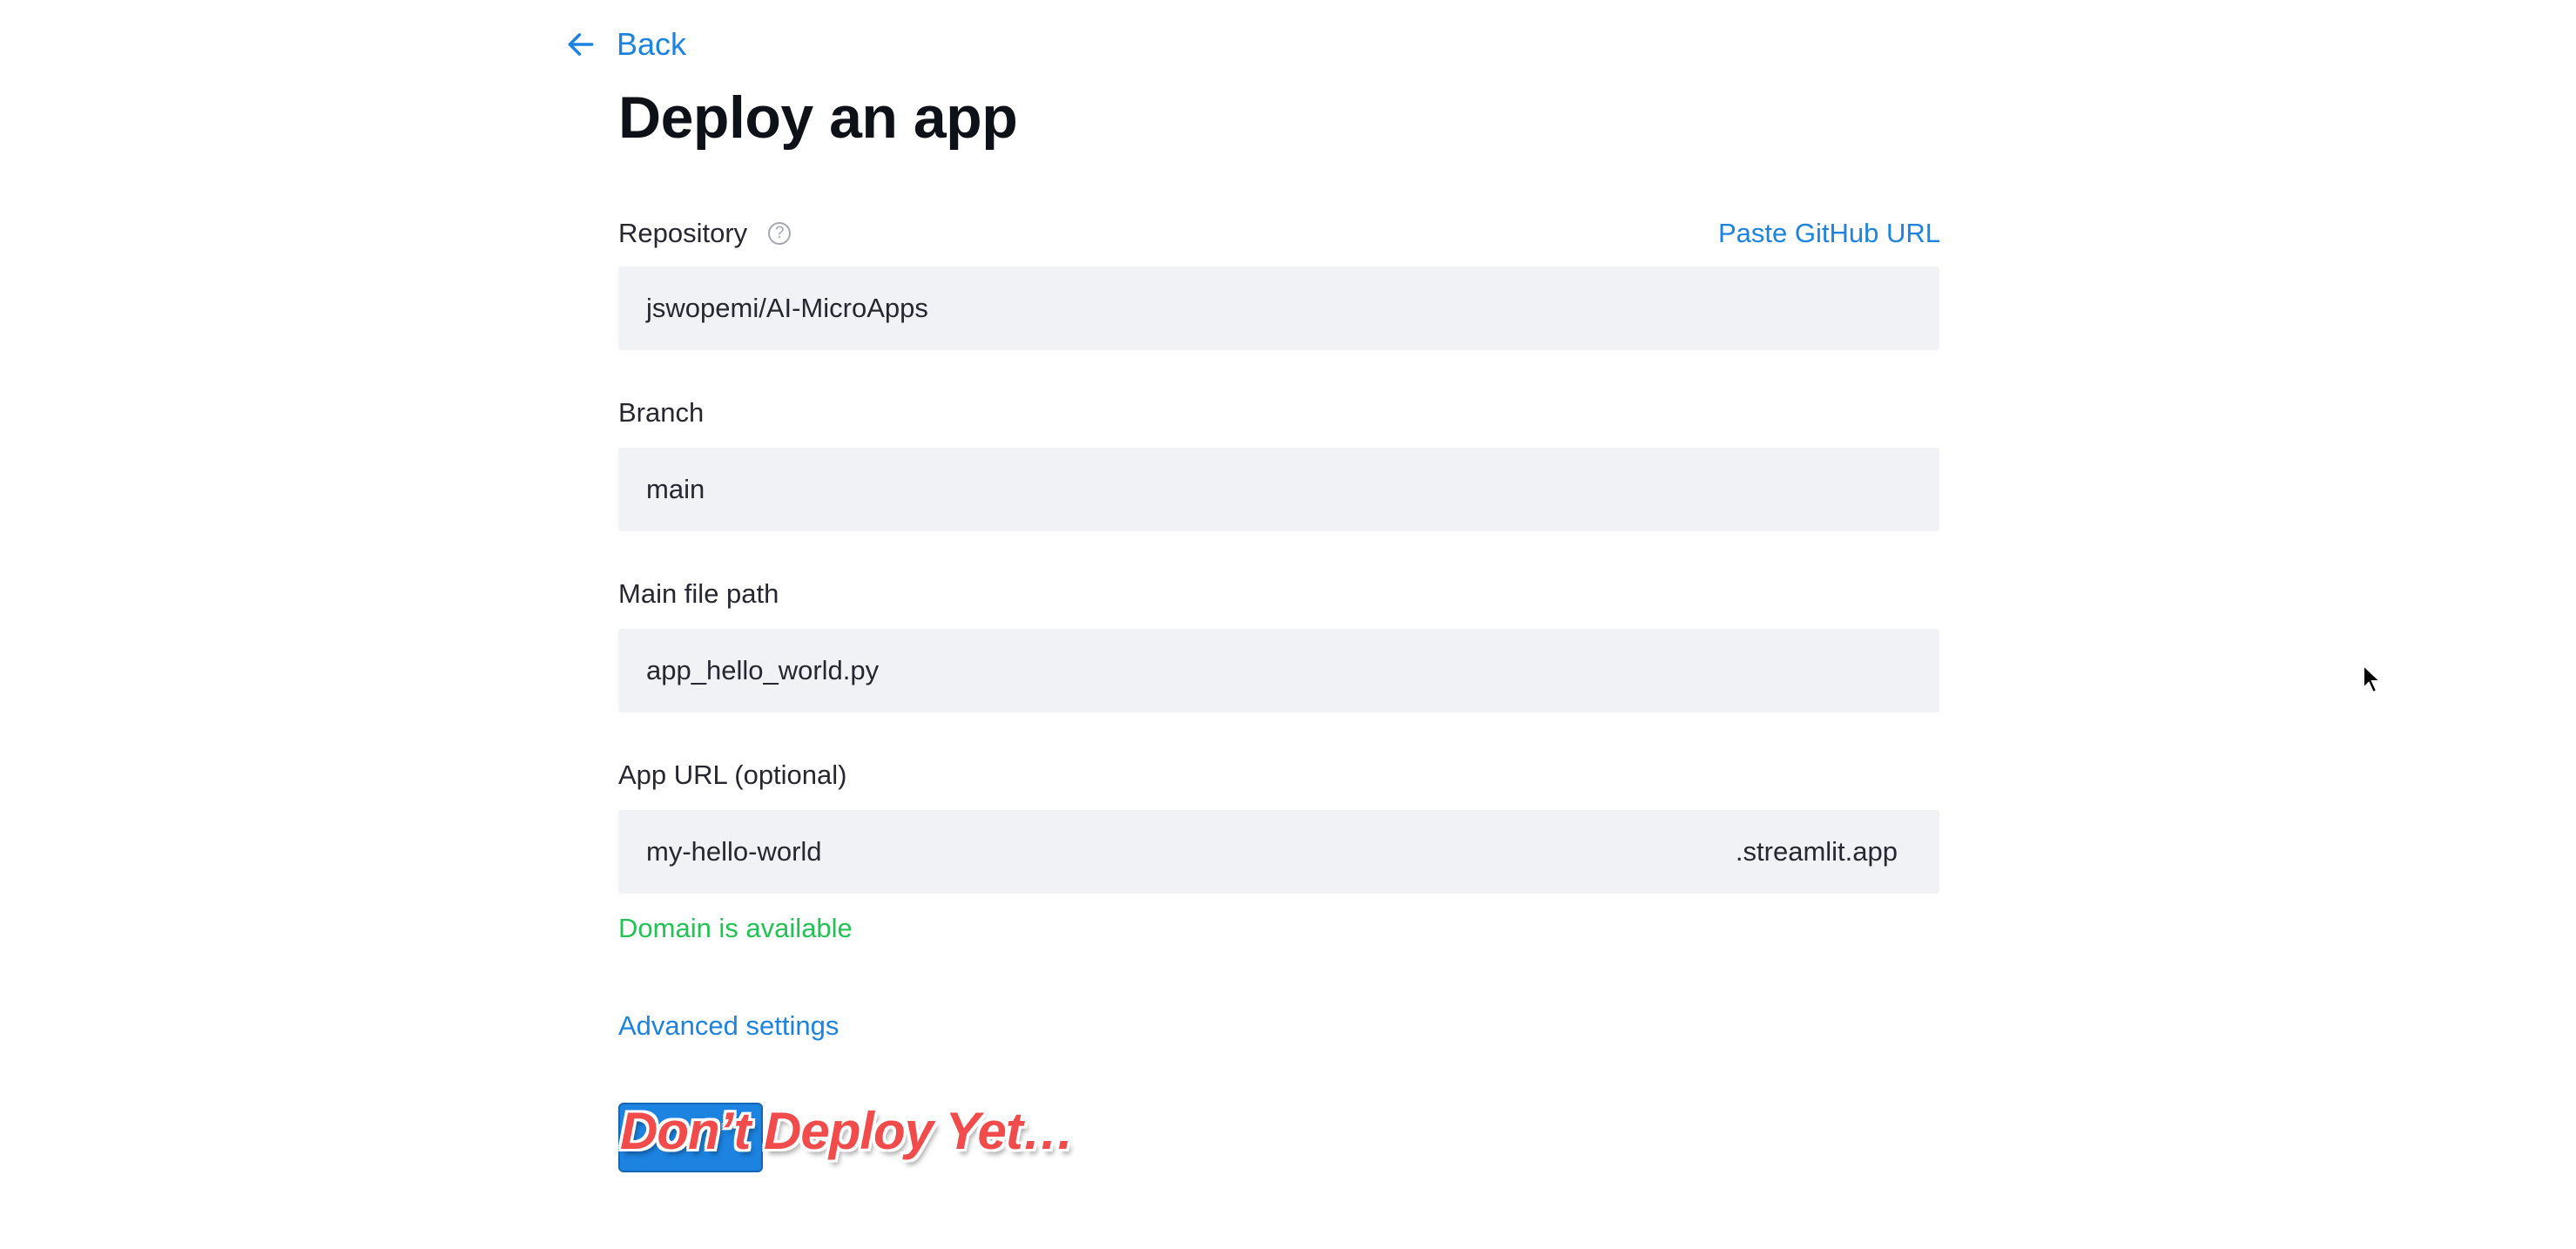  I want to click on arrow-left-icon, so click(581, 44).